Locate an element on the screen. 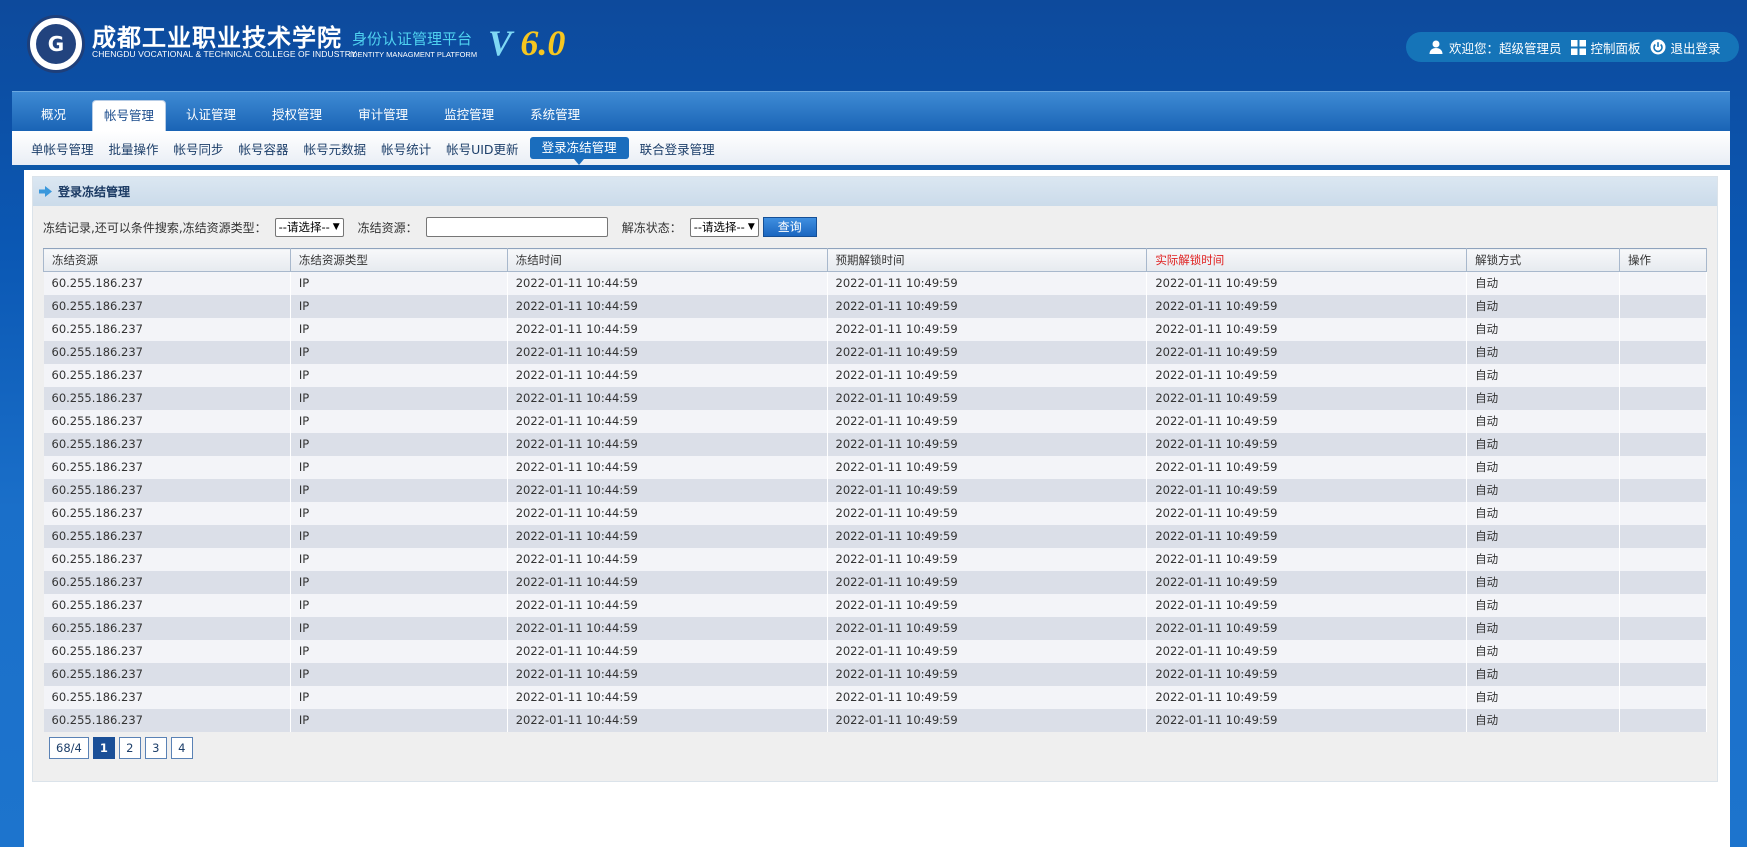  table-header-row: 冻结资源 冻结资源类型 冻结时间 预期解锁时间 实际解锁时间 解锁方式 操作 is located at coordinates (875, 260).